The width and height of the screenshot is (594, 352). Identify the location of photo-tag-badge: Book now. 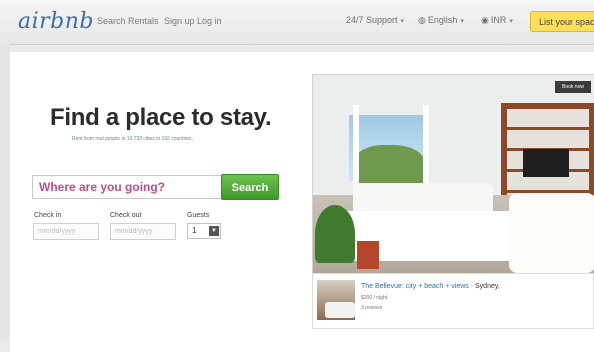
(573, 87).